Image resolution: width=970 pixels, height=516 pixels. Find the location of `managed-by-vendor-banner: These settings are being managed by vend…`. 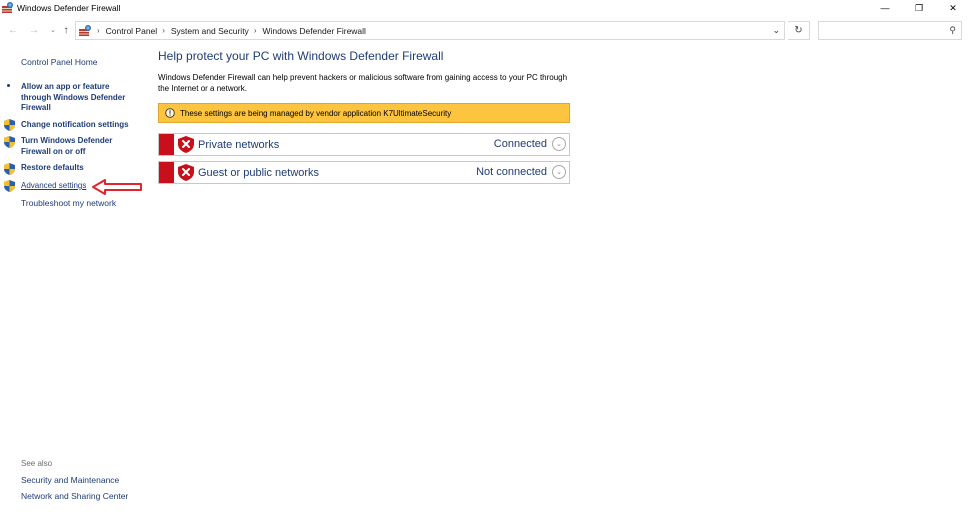

managed-by-vendor-banner: These settings are being managed by vend… is located at coordinates (364, 113).